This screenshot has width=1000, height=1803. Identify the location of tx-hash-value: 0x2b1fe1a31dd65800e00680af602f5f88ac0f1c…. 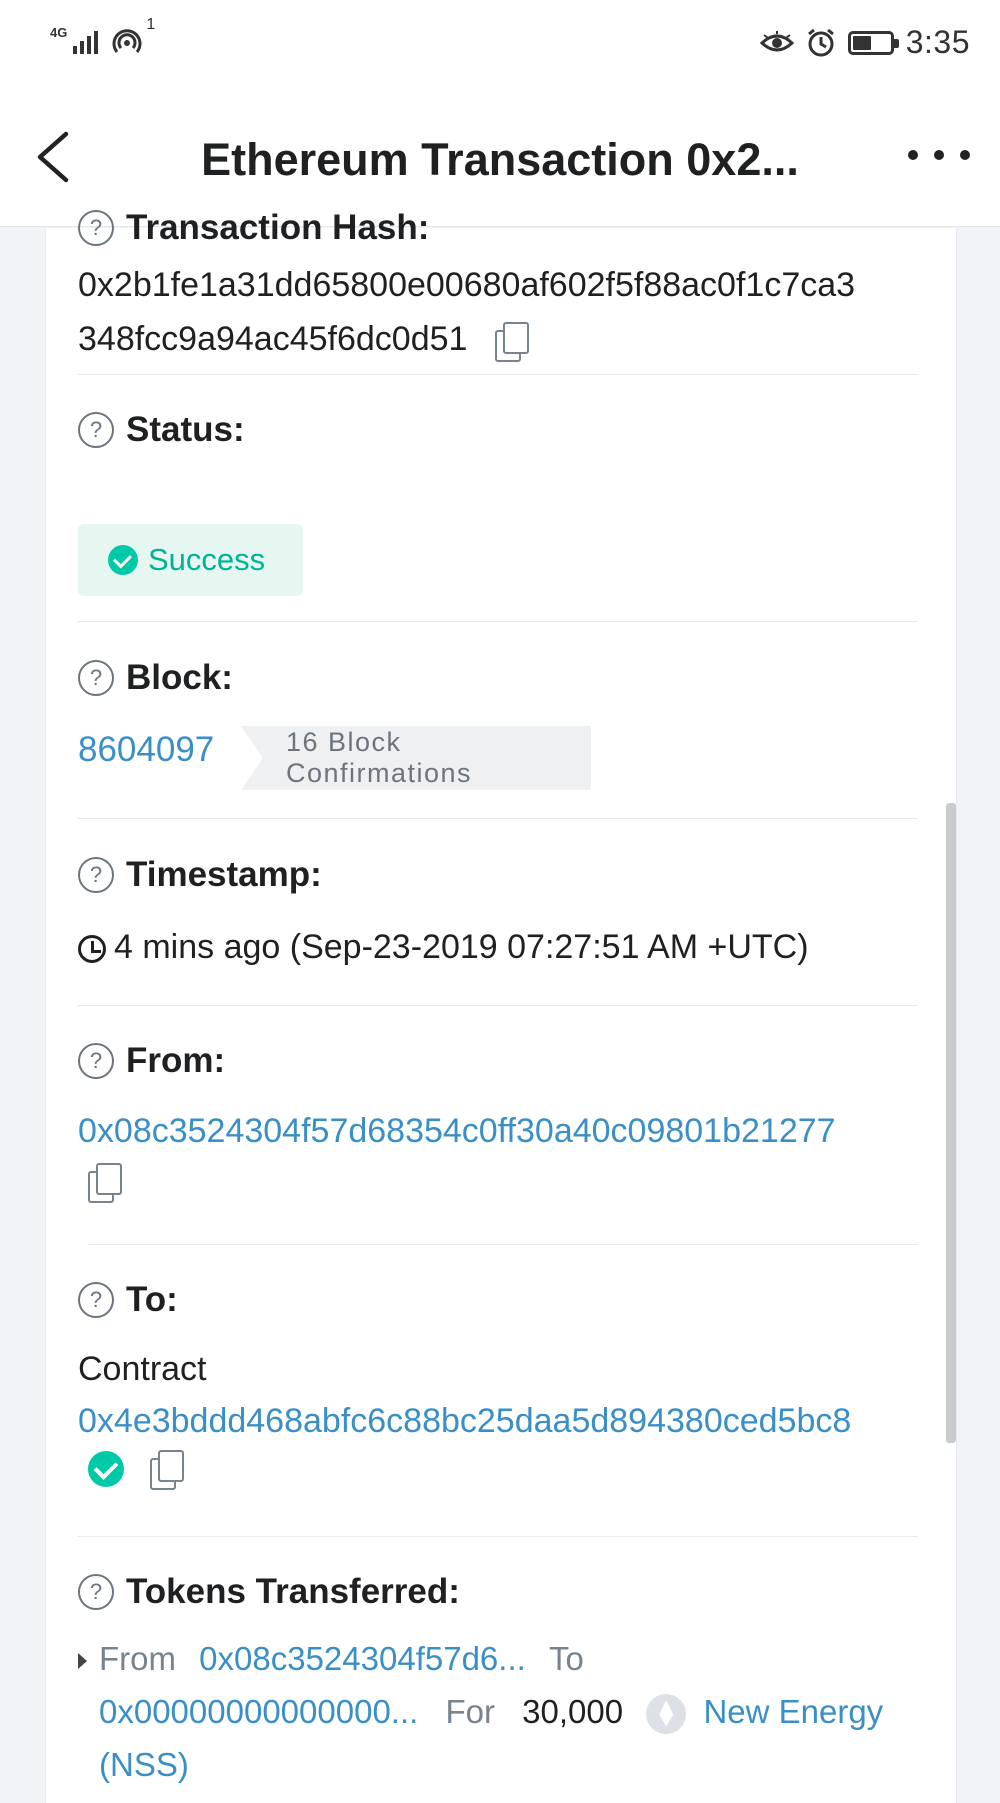
(508, 312).